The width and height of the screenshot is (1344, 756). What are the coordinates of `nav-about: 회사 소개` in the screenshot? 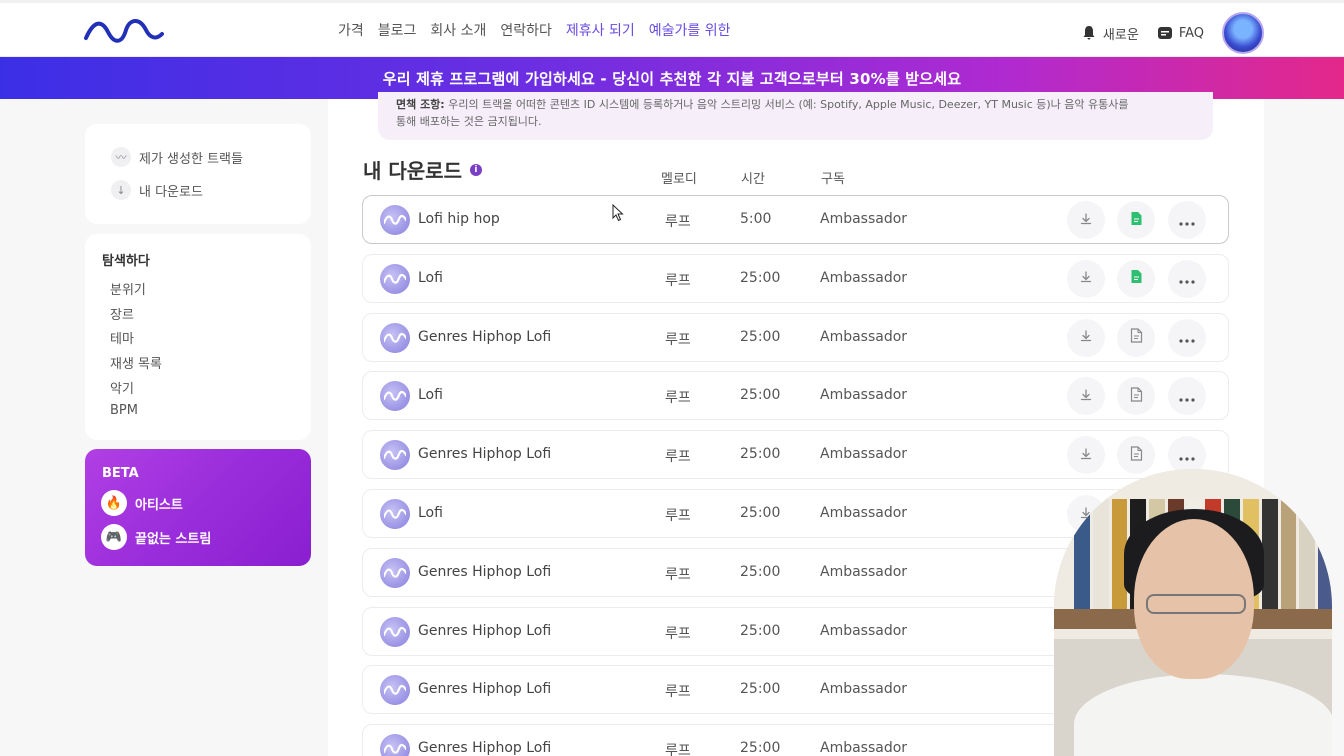 It's located at (458, 30).